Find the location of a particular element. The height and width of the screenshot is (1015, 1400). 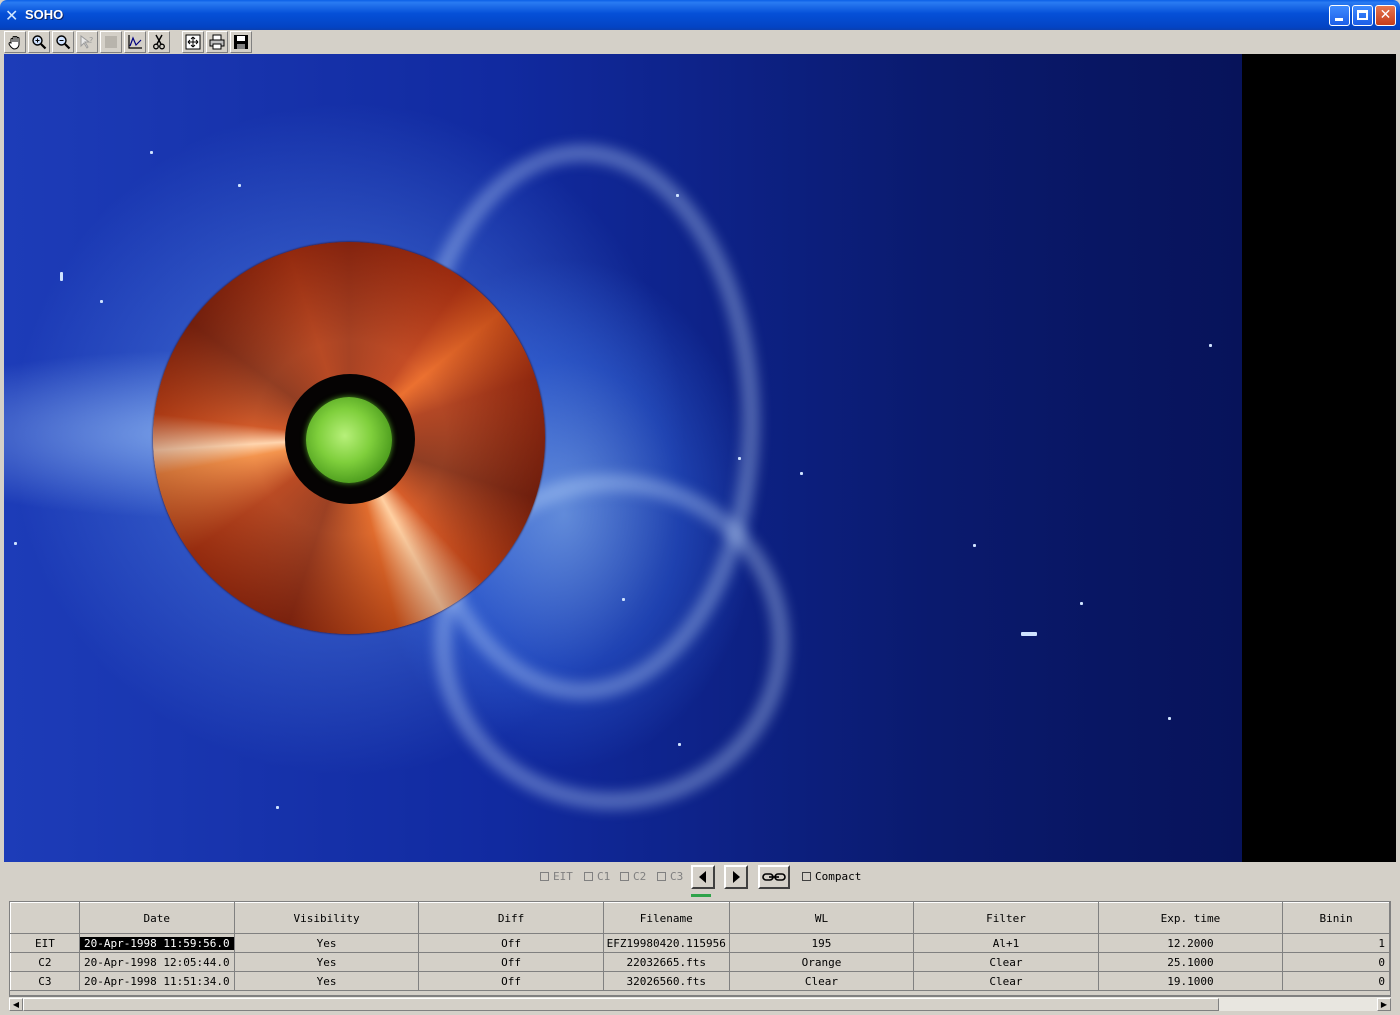

fit-tool-button is located at coordinates (193, 42).